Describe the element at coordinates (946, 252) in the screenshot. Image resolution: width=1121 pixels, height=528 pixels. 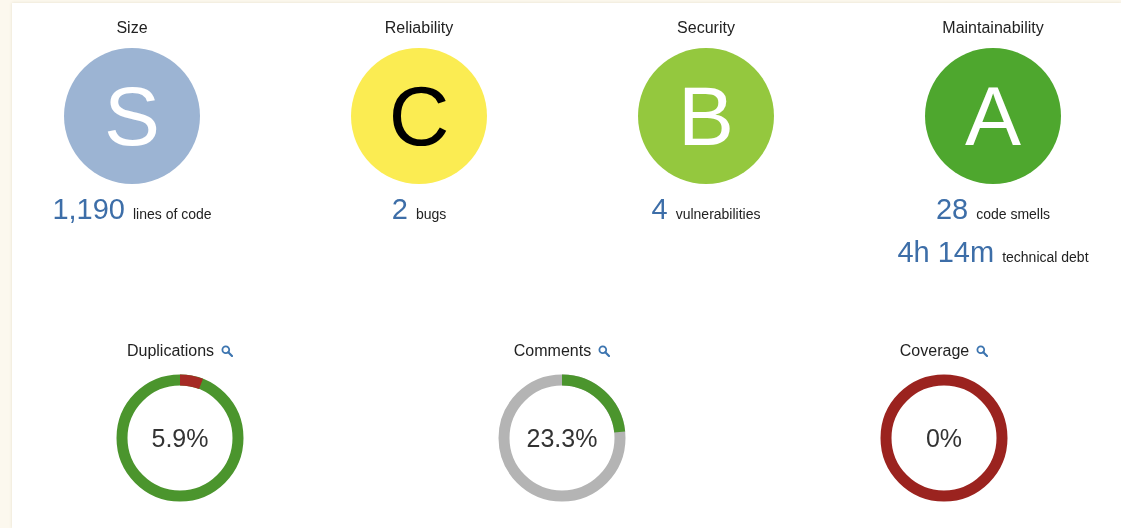
I see `measure-value: 4h 14m` at that location.